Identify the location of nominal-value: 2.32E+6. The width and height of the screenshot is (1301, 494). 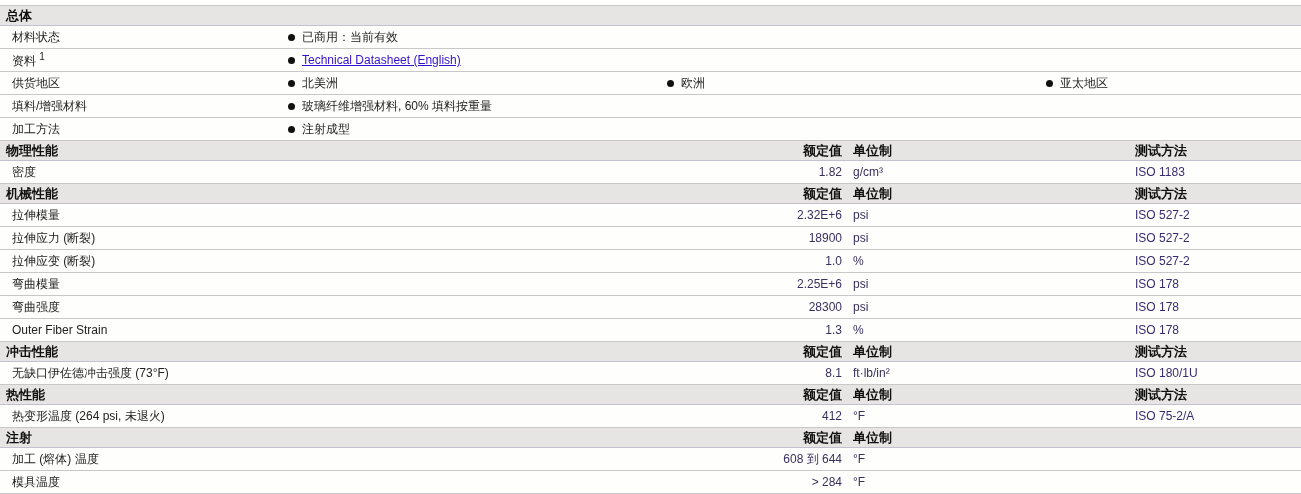
(819, 215).